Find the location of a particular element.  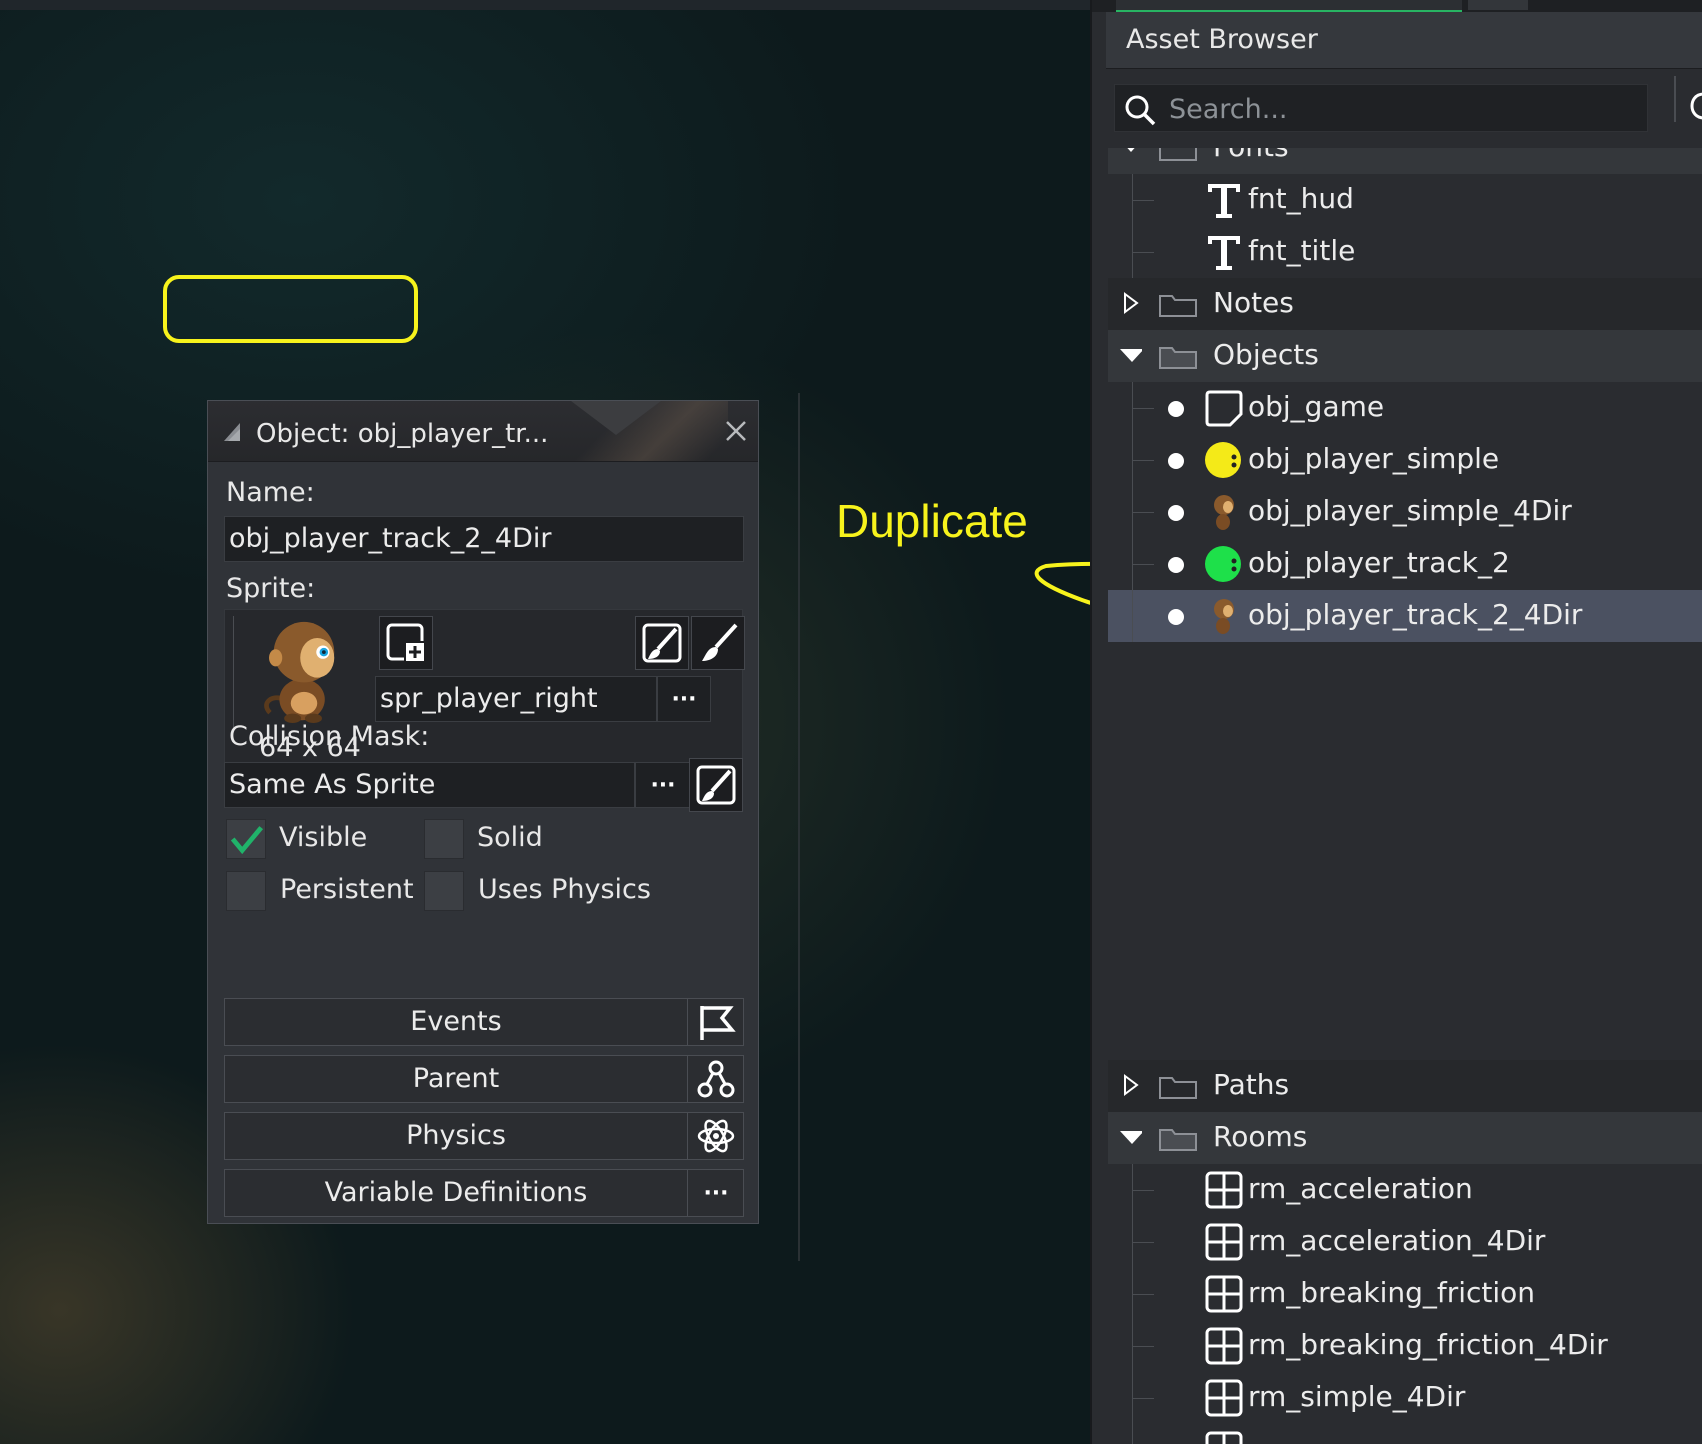

sprite-thumbnail is located at coordinates (304, 673).